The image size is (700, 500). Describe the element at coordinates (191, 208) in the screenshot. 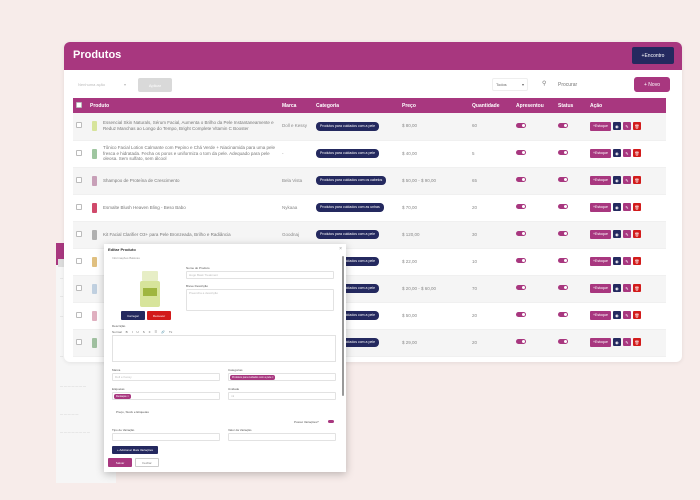

I see `product-name: Esmalte Blush Heaven Bling - Beso Babo` at that location.